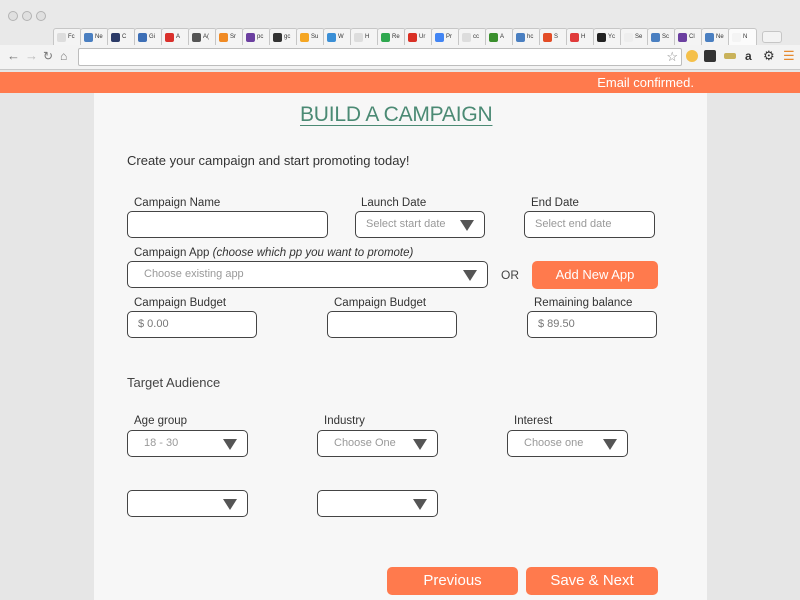 The image size is (800, 600). I want to click on previous-button: Previous, so click(452, 581).